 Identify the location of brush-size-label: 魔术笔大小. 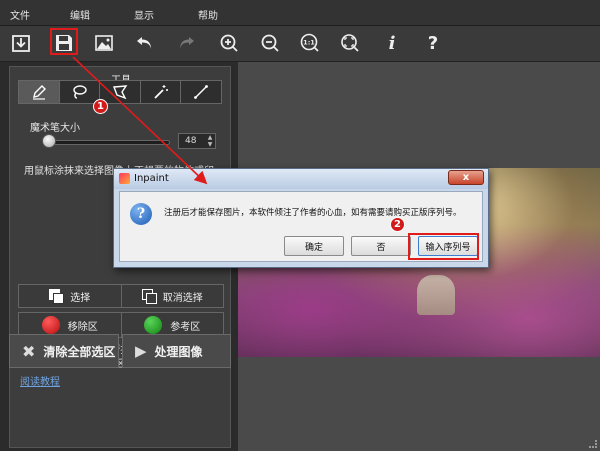
(55, 128).